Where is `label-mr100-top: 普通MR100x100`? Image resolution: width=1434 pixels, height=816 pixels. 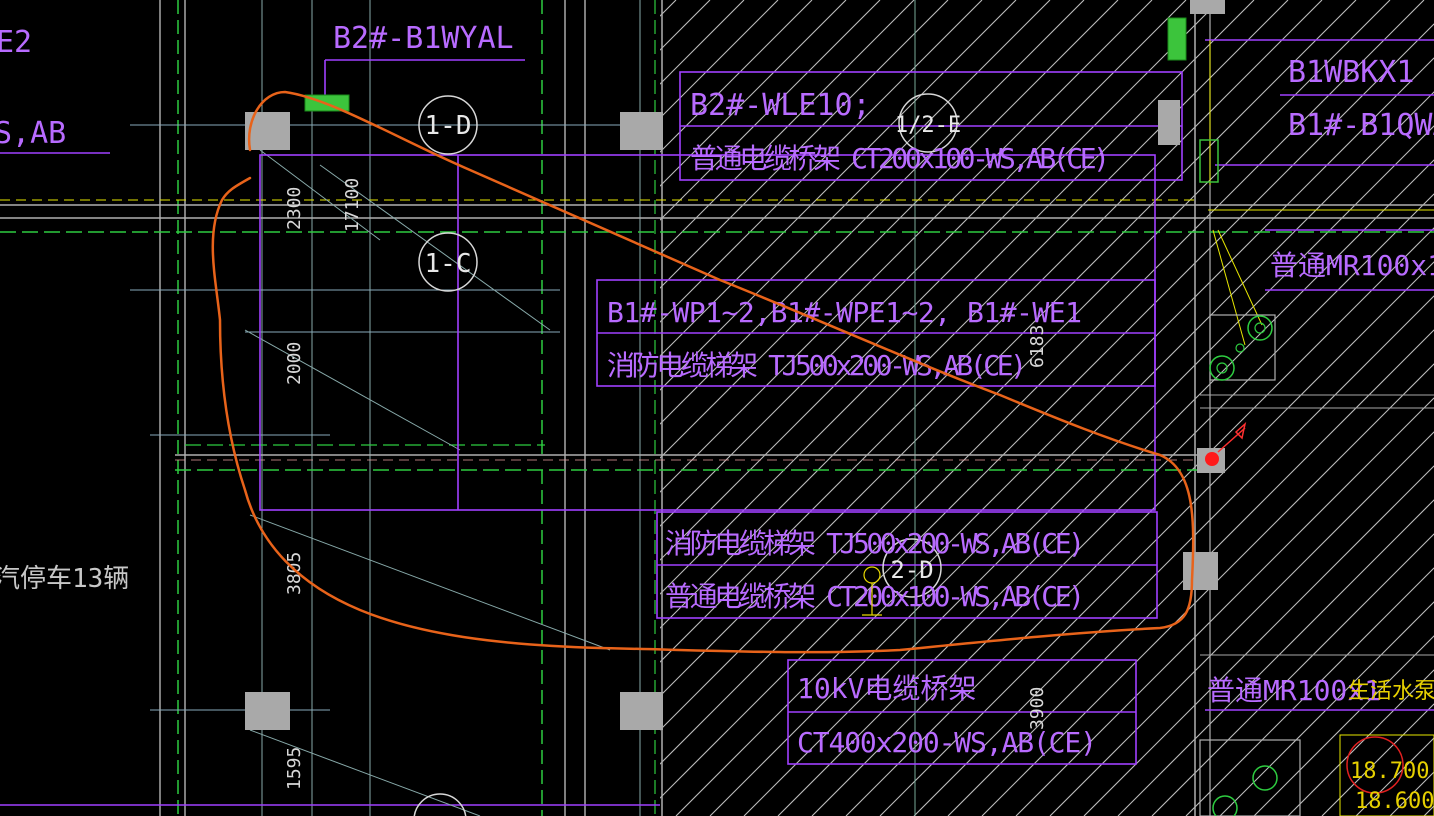 label-mr100-top: 普通MR100x100 is located at coordinates (1352, 265).